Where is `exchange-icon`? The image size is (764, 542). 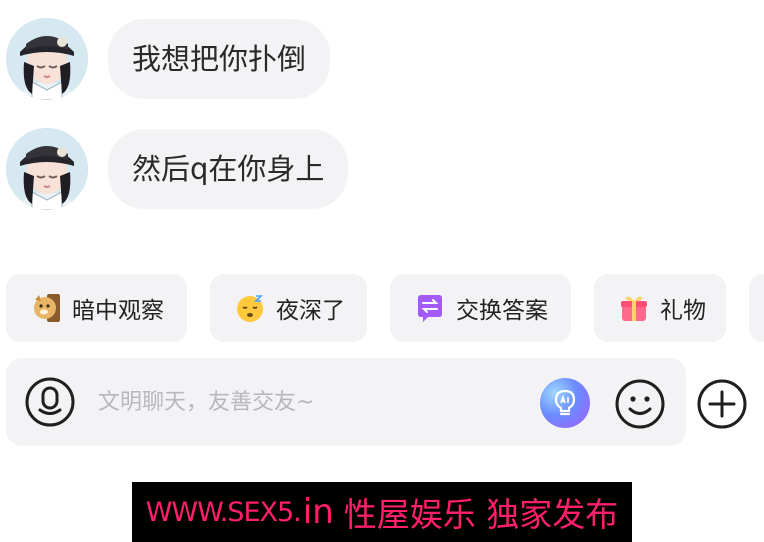
exchange-icon is located at coordinates (430, 308).